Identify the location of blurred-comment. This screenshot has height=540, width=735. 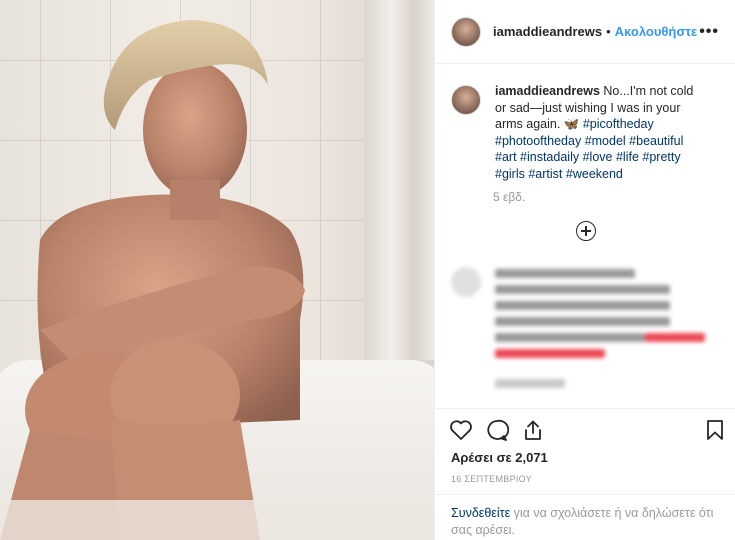
(585, 335).